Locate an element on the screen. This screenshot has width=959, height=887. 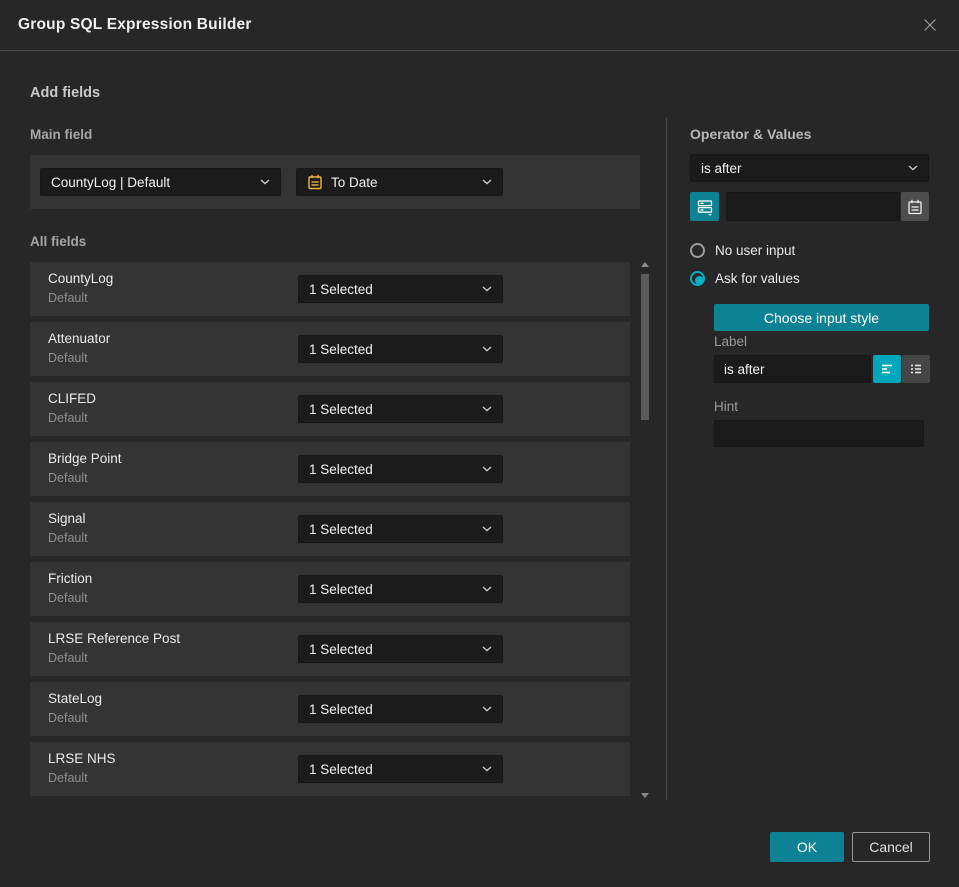
value-input is located at coordinates (813, 206).